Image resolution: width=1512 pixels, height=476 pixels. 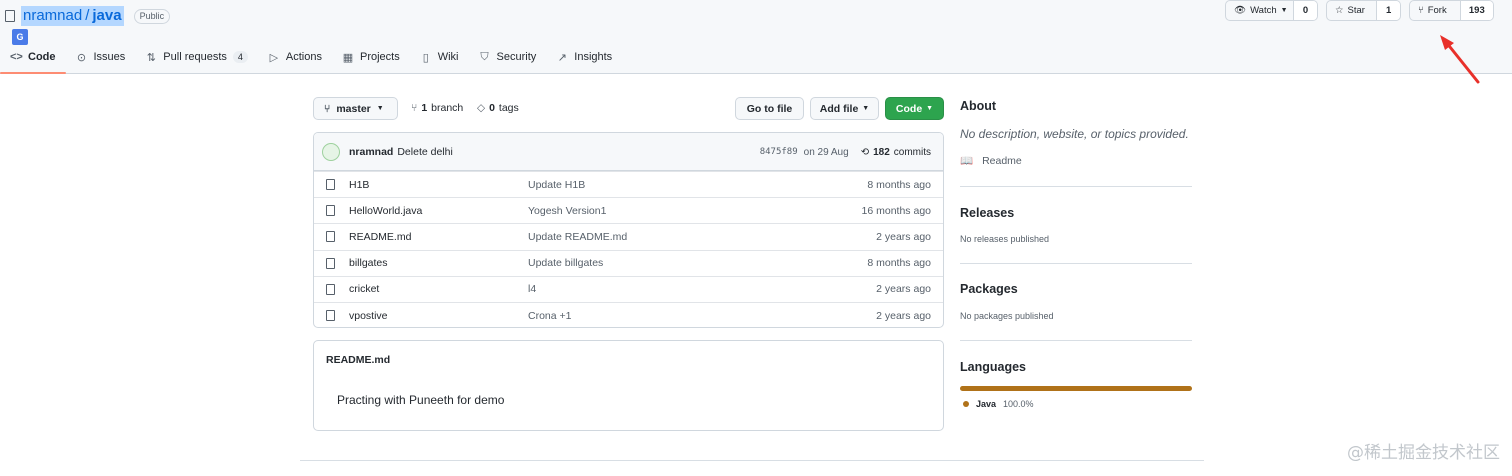 What do you see at coordinates (368, 263) in the screenshot?
I see `file-name: billgates` at bounding box center [368, 263].